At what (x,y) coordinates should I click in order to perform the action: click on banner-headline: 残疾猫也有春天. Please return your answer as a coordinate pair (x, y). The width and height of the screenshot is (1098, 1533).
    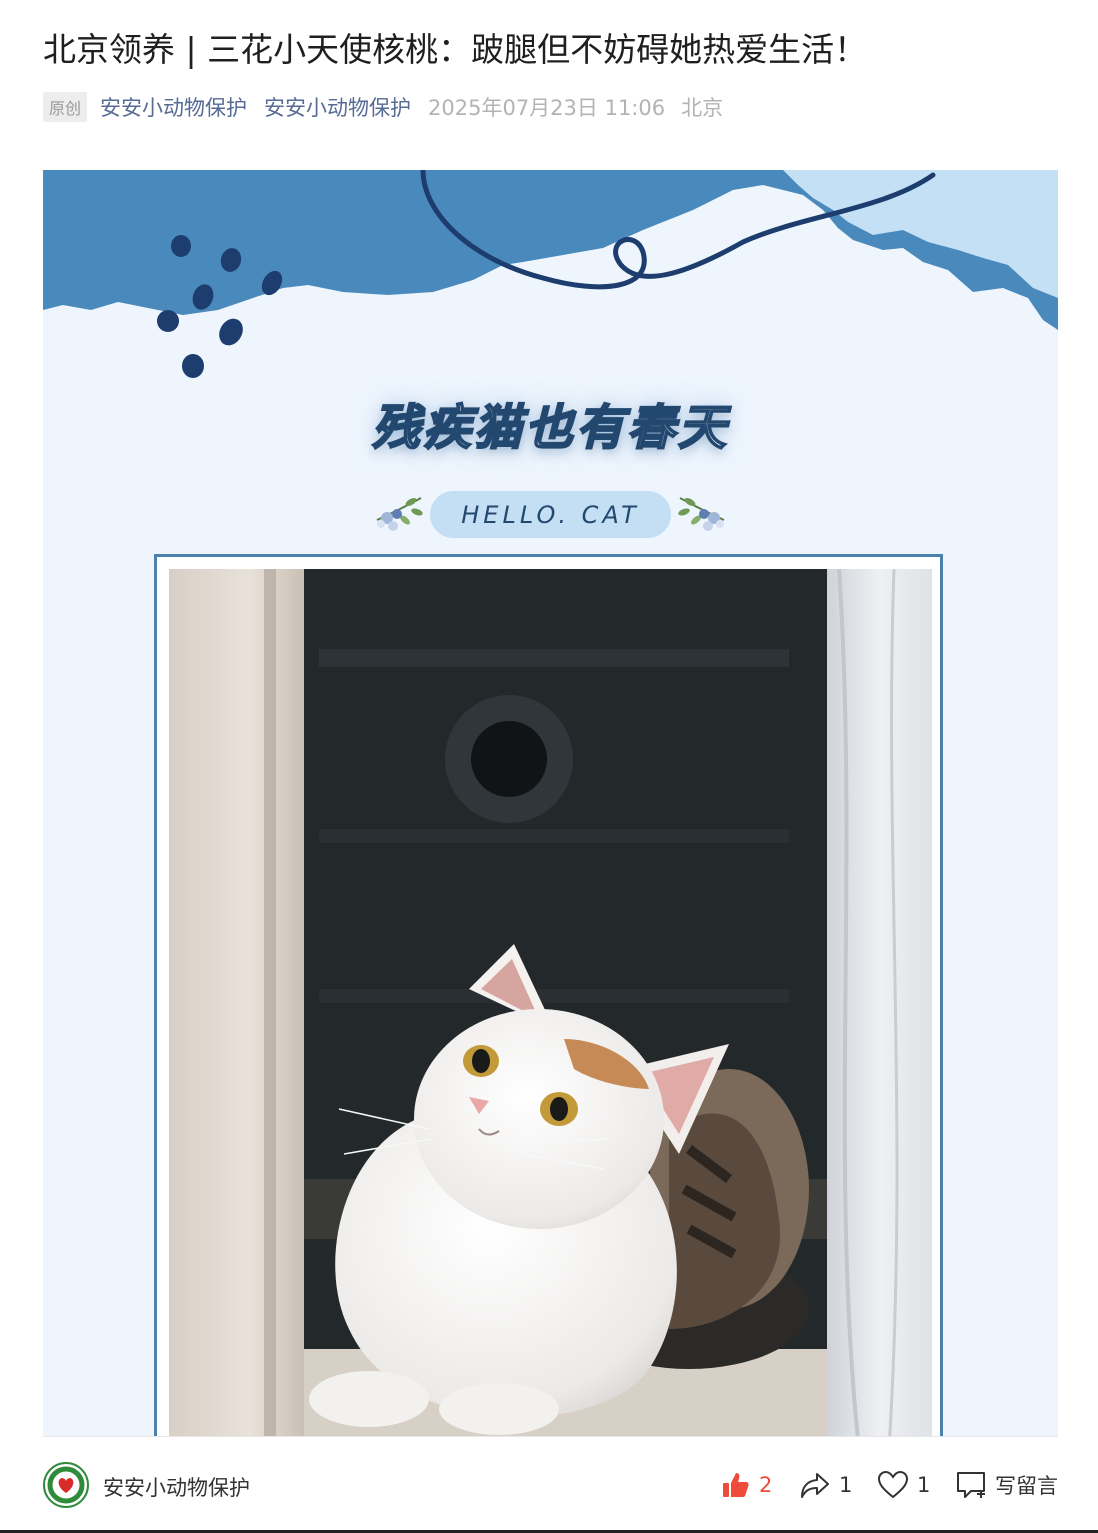
    Looking at the image, I should click on (550, 428).